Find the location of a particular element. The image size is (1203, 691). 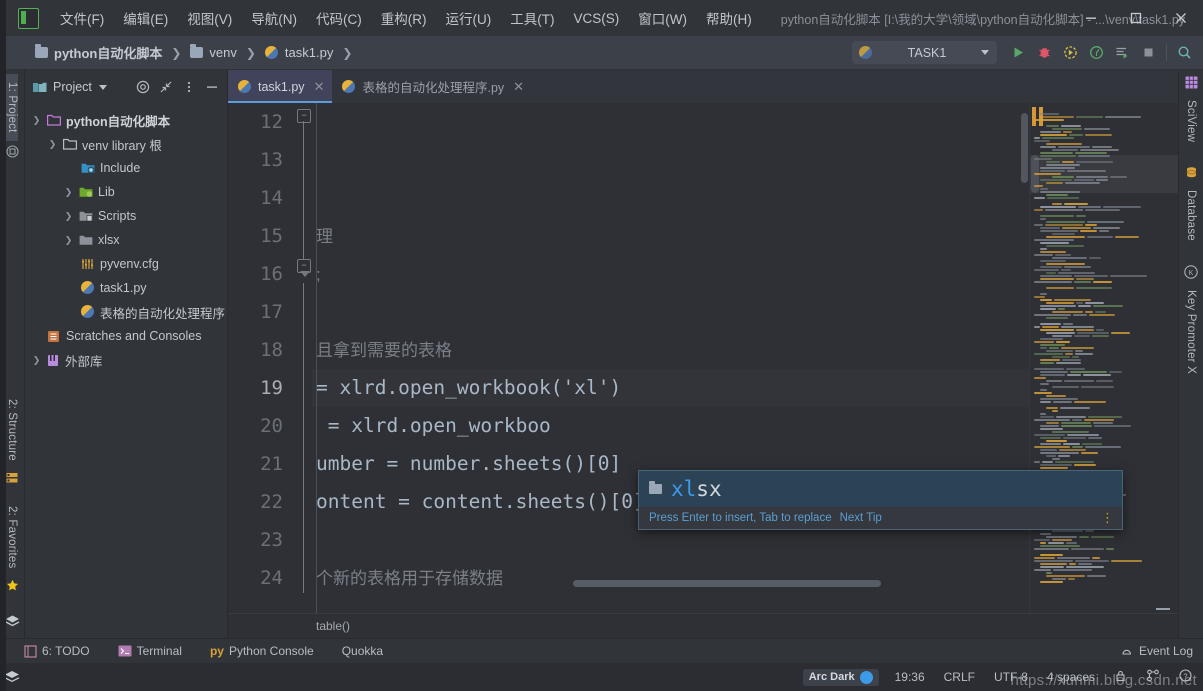

tool-window-todo: 6: TODO is located at coordinates (57, 651).